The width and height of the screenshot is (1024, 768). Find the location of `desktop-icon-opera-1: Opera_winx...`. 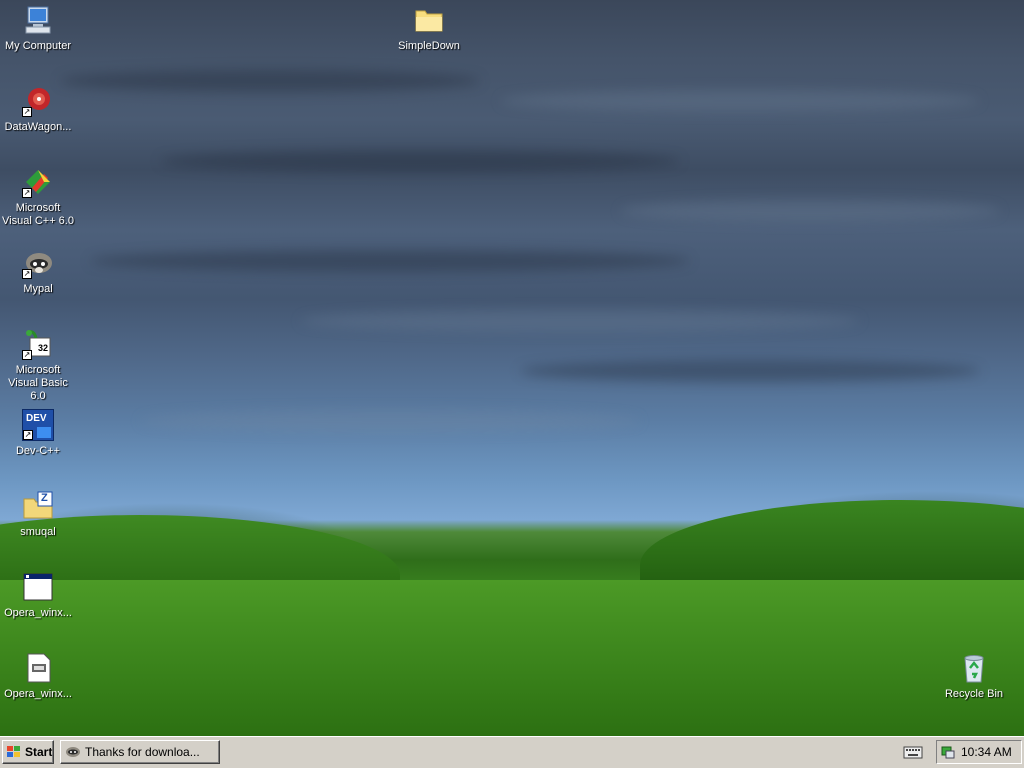

desktop-icon-opera-1: Opera_winx... is located at coordinates (38, 595).